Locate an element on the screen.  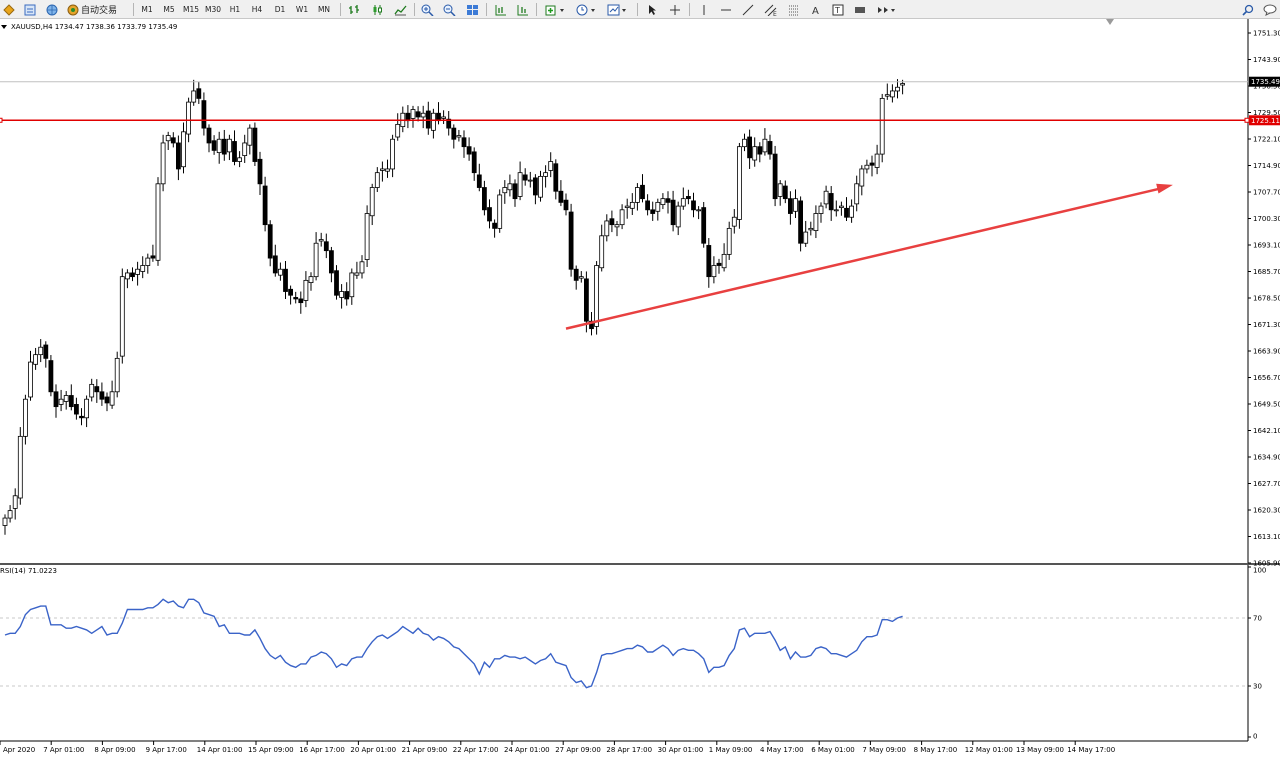
cursor-icon is located at coordinates (652, 9).